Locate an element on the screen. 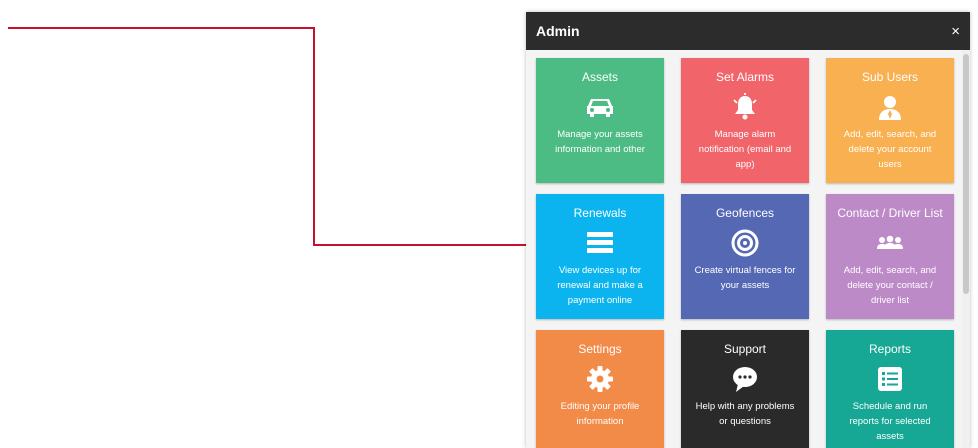 The width and height of the screenshot is (978, 448). tile-title: Contact / Driver List is located at coordinates (890, 213).